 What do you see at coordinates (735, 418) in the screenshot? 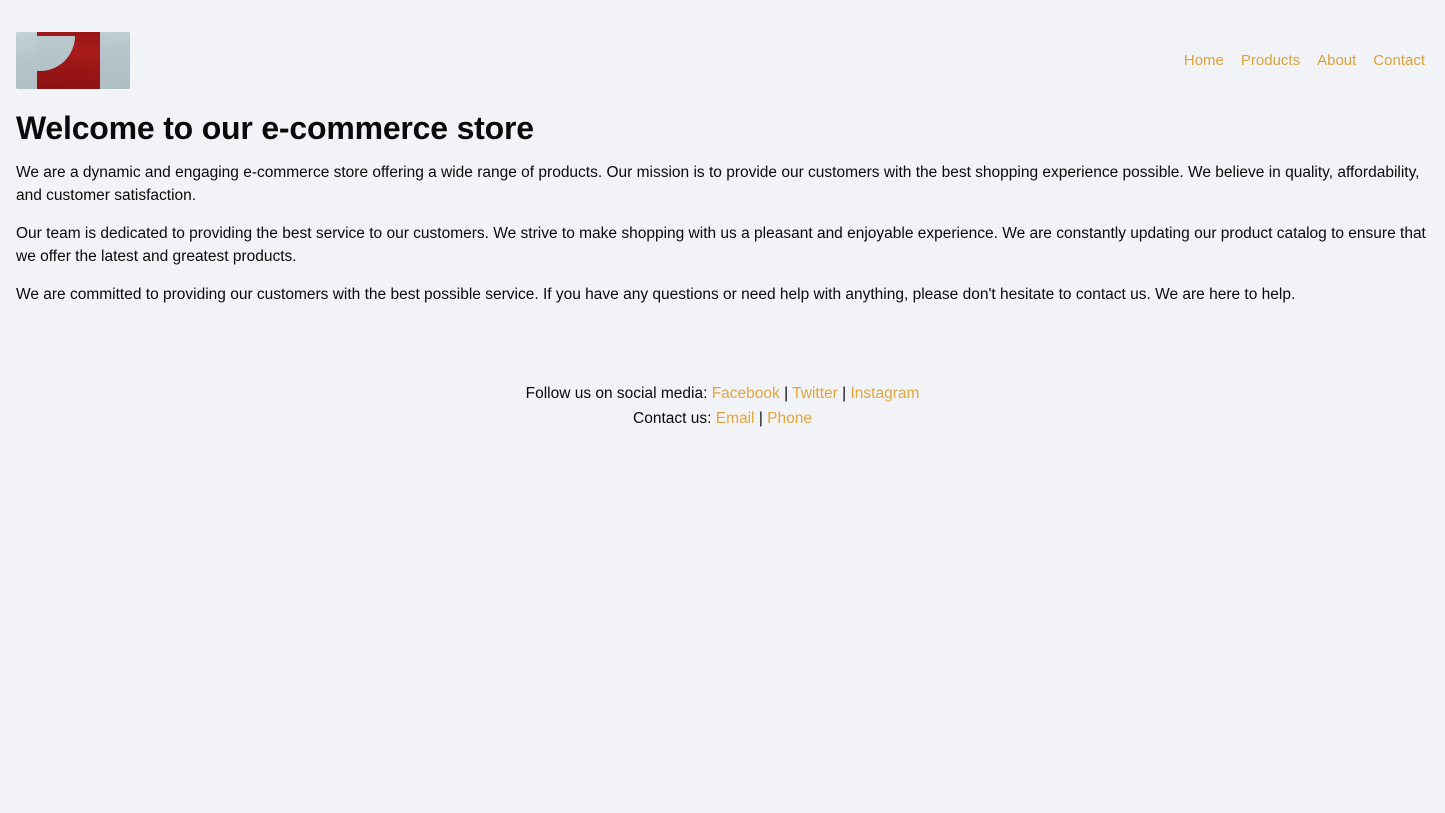
I see `footer-link-email: Email` at bounding box center [735, 418].